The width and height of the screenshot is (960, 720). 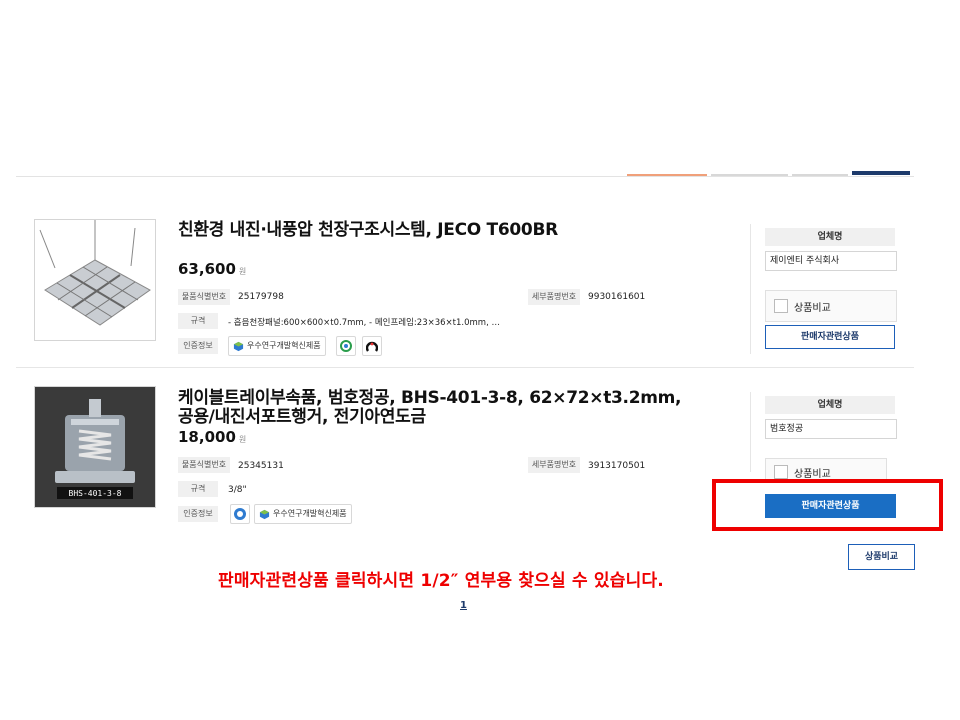 I want to click on pagination-page-1: 1, so click(x=463, y=605).